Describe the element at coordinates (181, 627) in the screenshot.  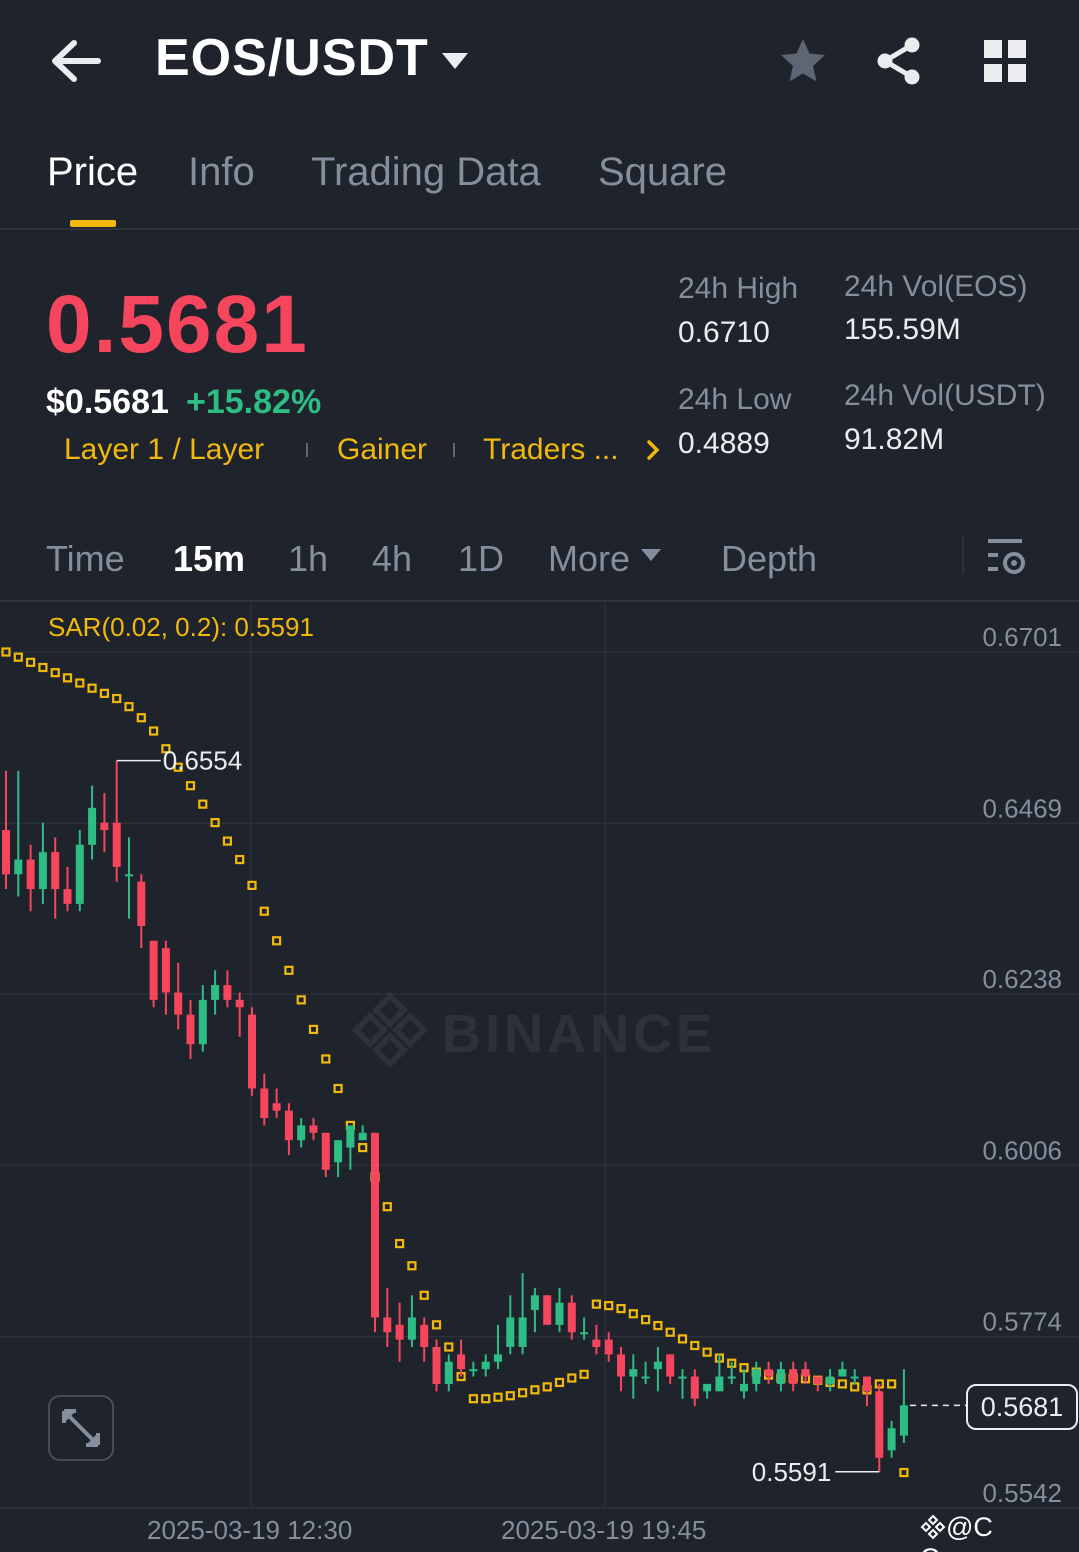
I see `sar-indicator-label: SAR(0.02, 0.2): 0.5591` at that location.